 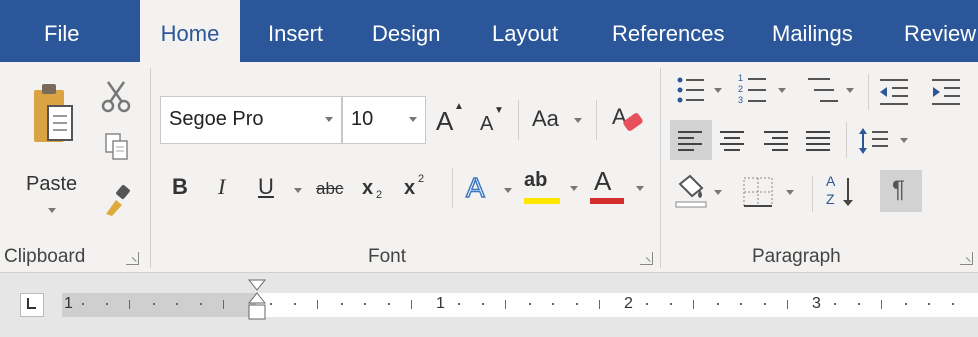 I want to click on tab-mailings: Mailings, so click(x=812, y=31).